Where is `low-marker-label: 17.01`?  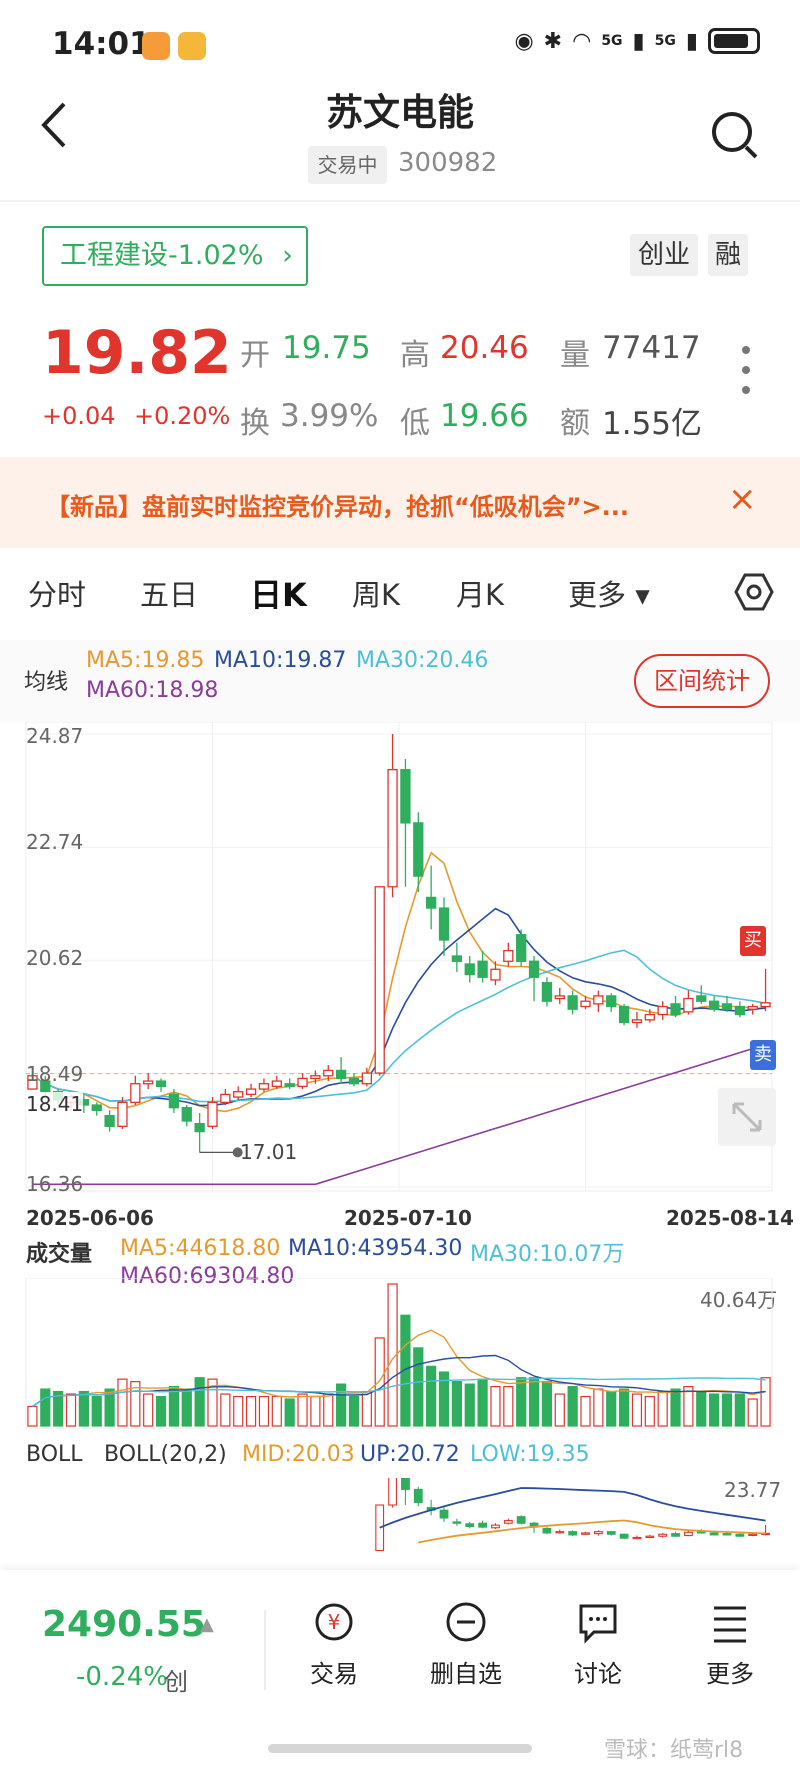
low-marker-label: 17.01 is located at coordinates (269, 1152).